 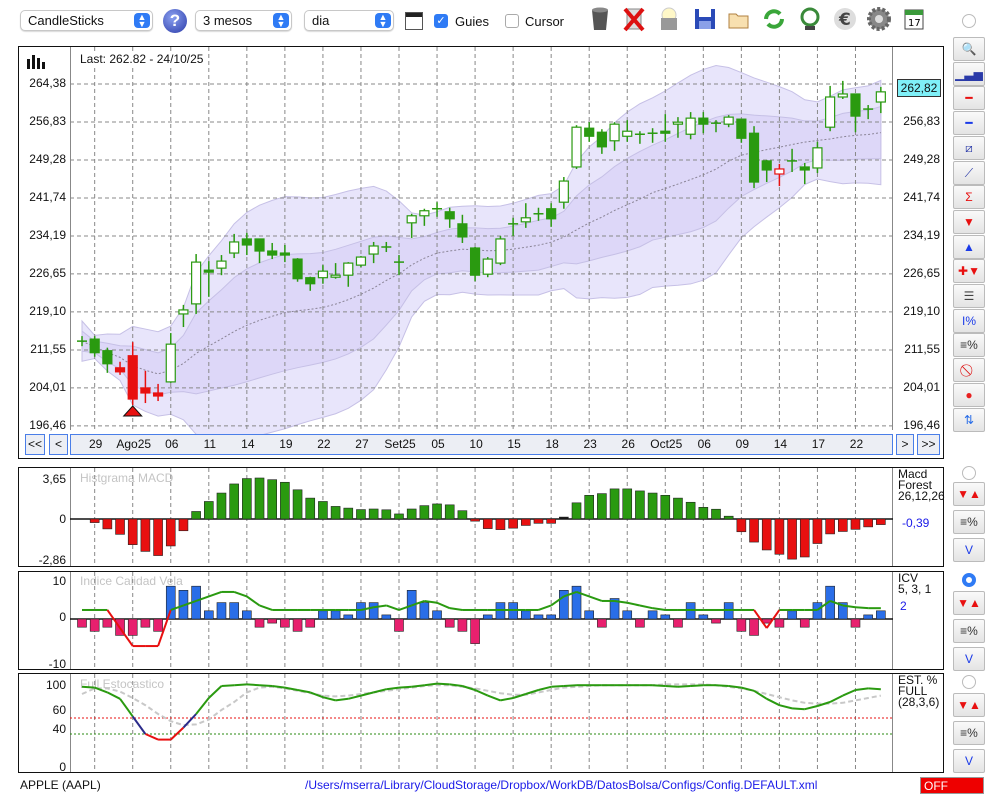 What do you see at coordinates (914, 23) in the screenshot?
I see `svg-text: 17` at bounding box center [914, 23].